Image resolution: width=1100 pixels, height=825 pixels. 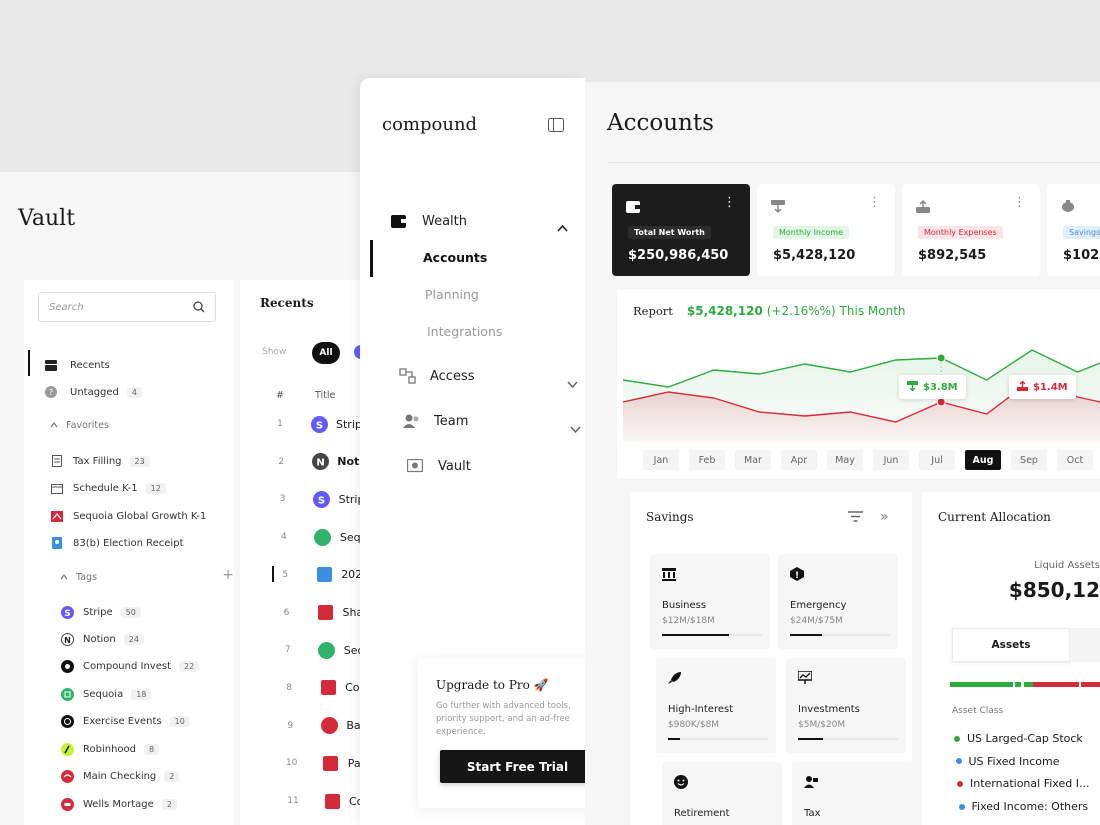 What do you see at coordinates (1075, 460) in the screenshot?
I see `month-oct: Oct` at bounding box center [1075, 460].